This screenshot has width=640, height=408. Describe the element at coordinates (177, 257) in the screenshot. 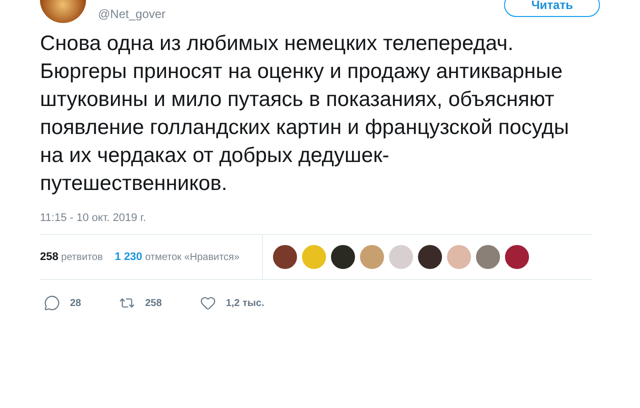

I see `likes-stat: 1 230 отметок «Нравится»` at that location.